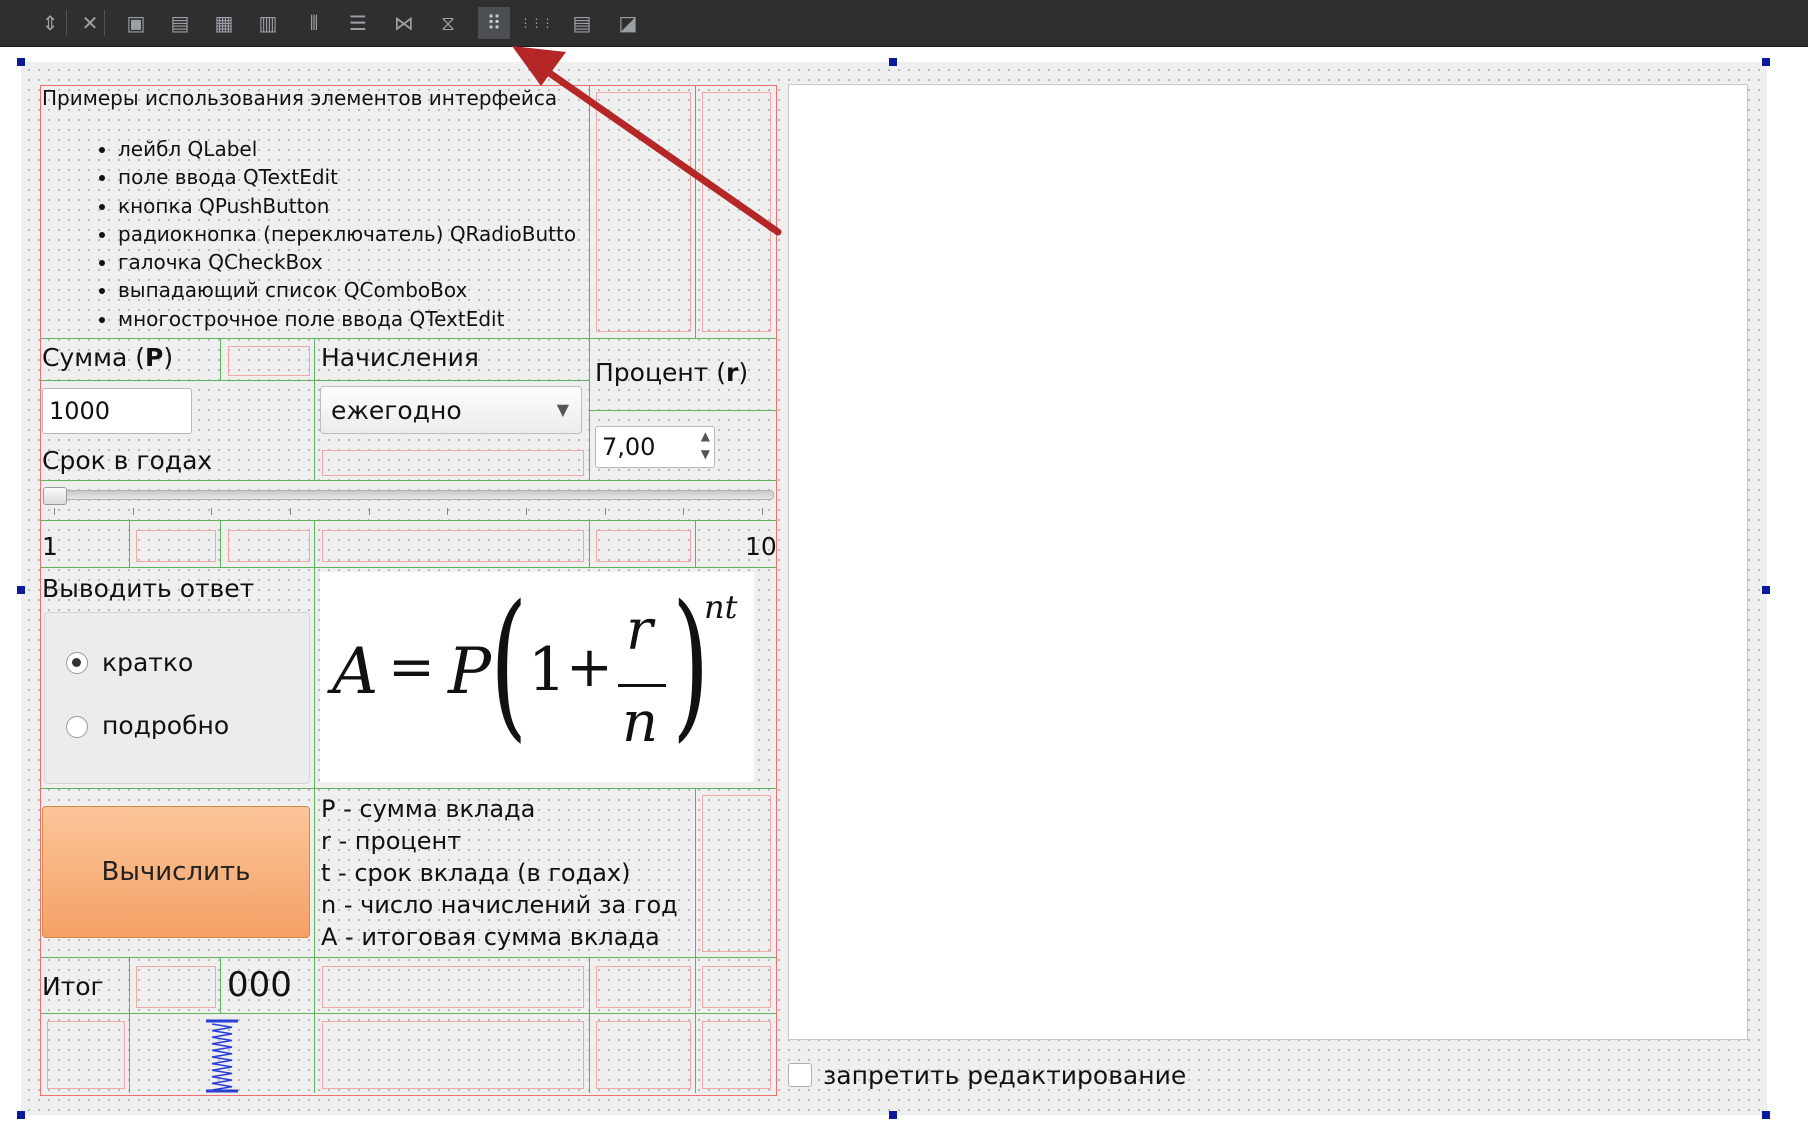 Image resolution: width=1808 pixels, height=1146 pixels. I want to click on edit-tab-order-icon: ▥, so click(268, 23).